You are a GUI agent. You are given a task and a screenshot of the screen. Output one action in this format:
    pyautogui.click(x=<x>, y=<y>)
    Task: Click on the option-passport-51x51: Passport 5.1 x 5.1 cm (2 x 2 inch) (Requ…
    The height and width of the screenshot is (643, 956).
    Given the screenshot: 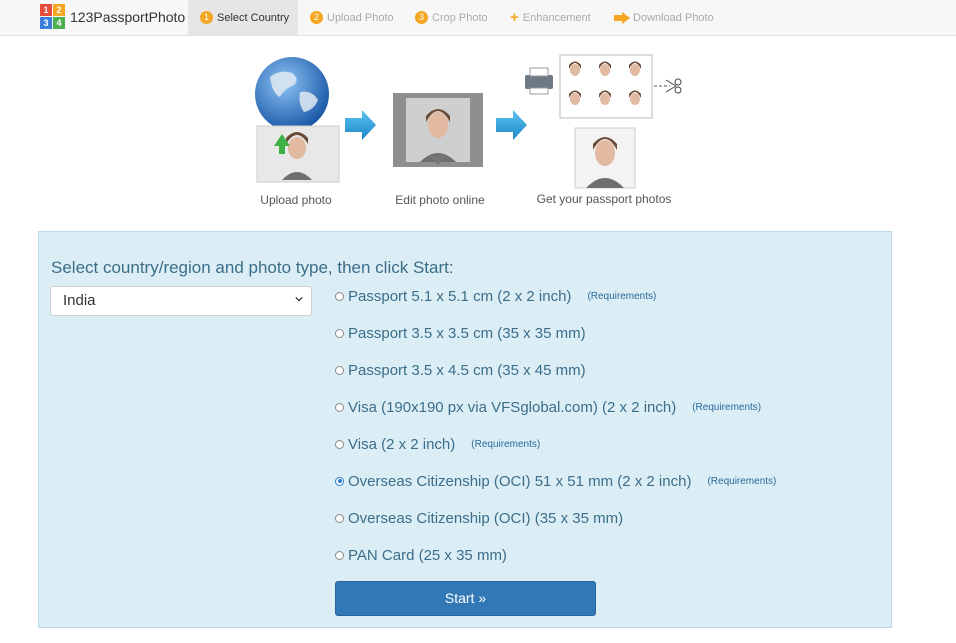 What is the action you would take?
    pyautogui.click(x=495, y=296)
    